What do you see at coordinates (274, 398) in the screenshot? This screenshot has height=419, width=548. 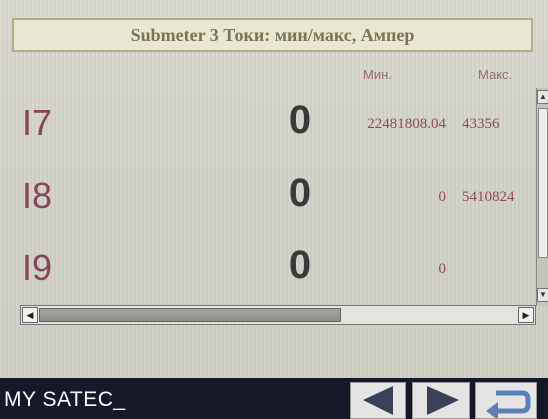 I see `footer-bar: MY SATEC_` at bounding box center [274, 398].